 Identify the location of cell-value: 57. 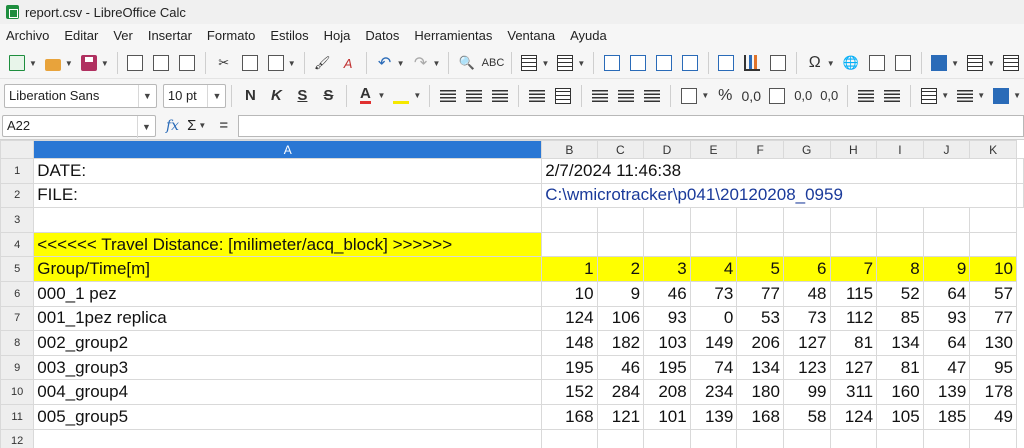
(993, 293).